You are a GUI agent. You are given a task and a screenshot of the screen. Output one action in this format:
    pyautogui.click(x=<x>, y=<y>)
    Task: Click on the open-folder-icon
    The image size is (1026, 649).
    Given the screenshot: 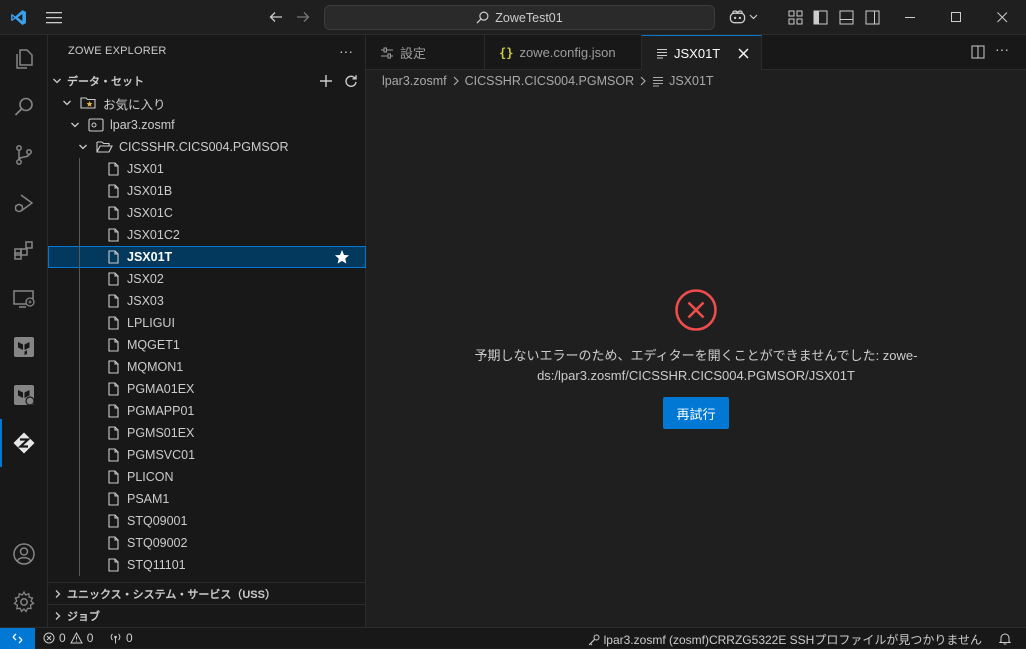 What is the action you would take?
    pyautogui.click(x=104, y=147)
    